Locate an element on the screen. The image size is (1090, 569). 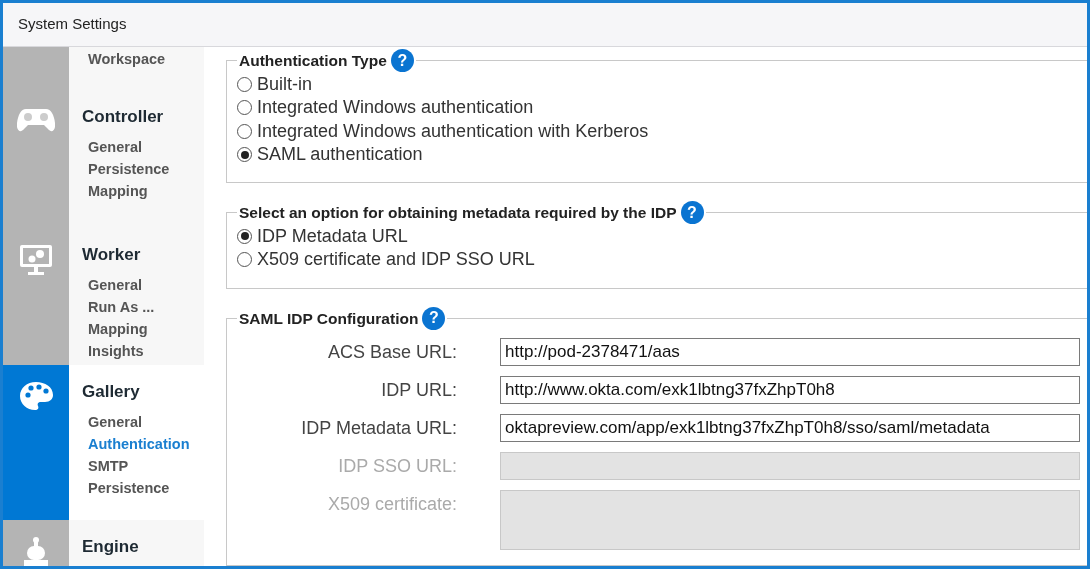
window-title: System Settings is located at coordinates (72, 24).